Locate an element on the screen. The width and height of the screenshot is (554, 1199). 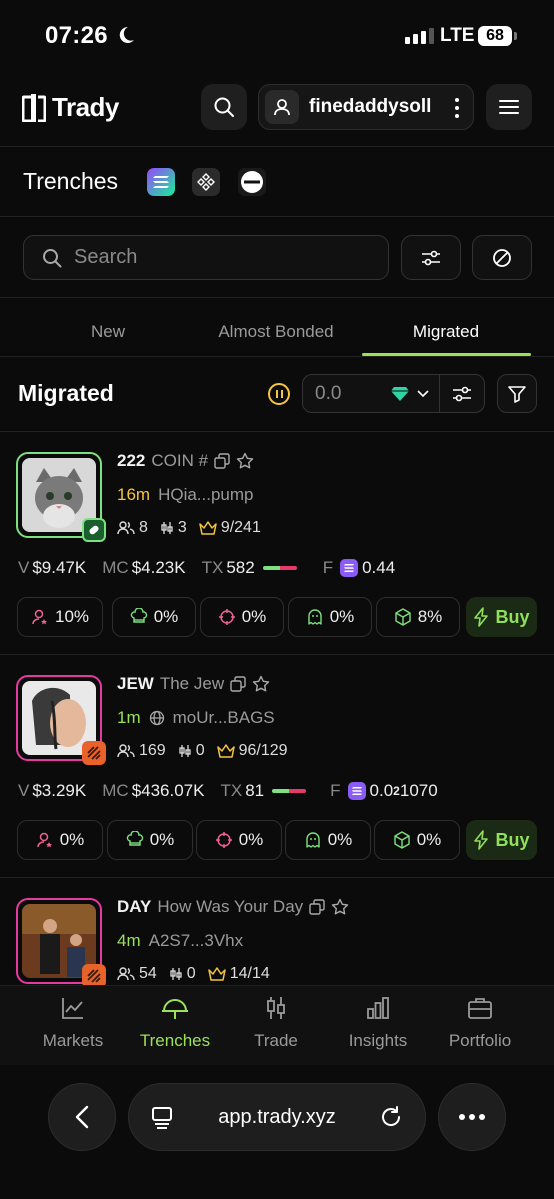
menu-button is located at coordinates (509, 107).